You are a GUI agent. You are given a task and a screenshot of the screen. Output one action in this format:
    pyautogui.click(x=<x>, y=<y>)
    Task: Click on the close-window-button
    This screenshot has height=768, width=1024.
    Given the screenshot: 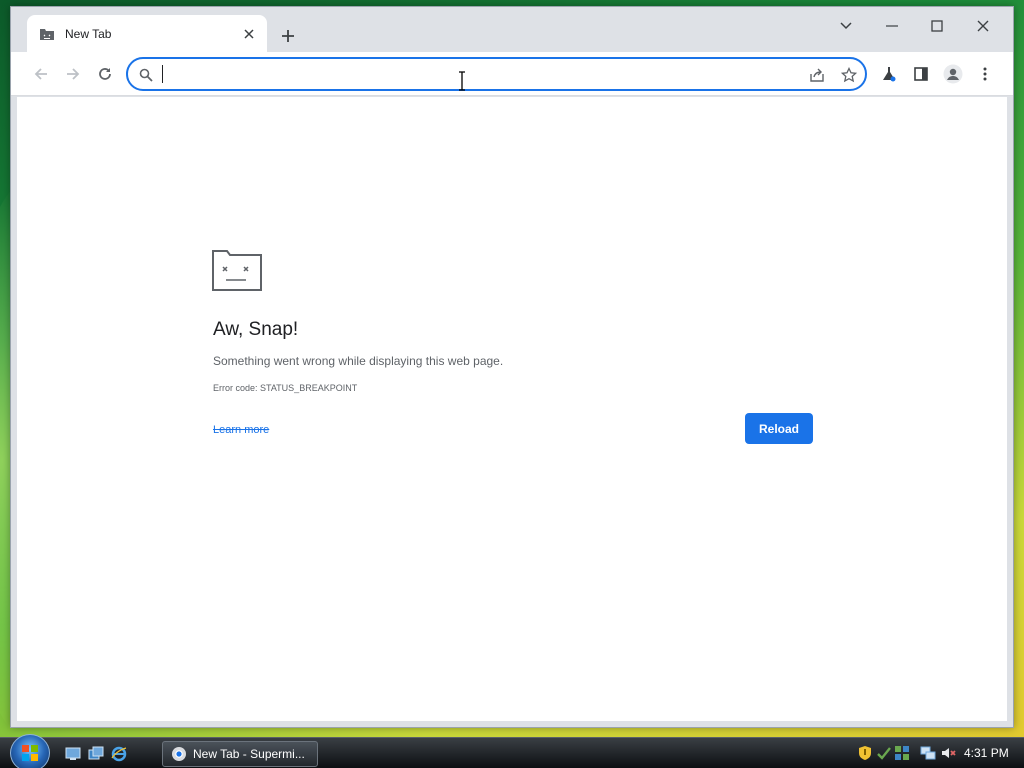 What is the action you would take?
    pyautogui.click(x=983, y=26)
    